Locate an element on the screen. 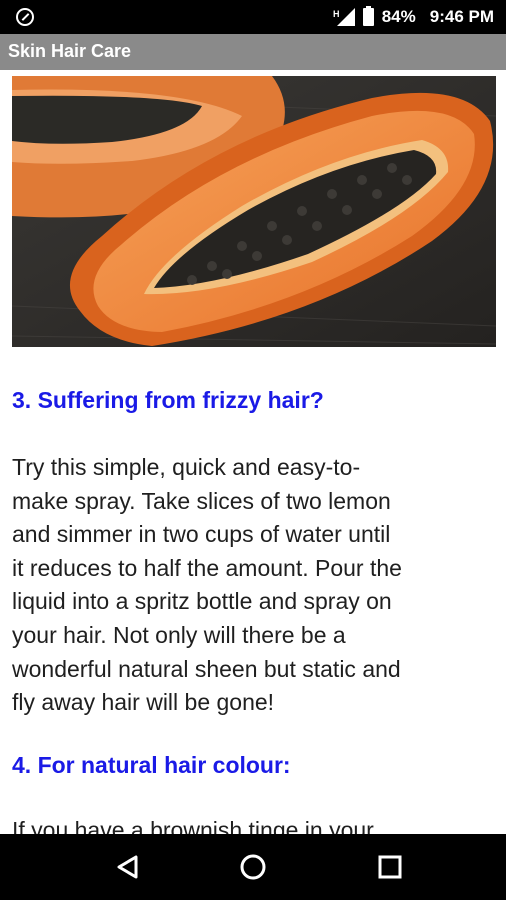 This screenshot has width=506, height=900. paragraph-line: make spray. Take slices of two lemon is located at coordinates (201, 500).